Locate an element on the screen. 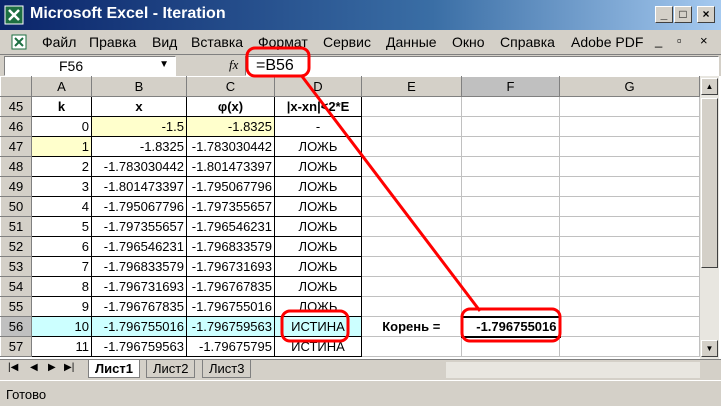 Image resolution: width=721 pixels, height=406 pixels. tab-sheet1: Лист1 is located at coordinates (114, 369).